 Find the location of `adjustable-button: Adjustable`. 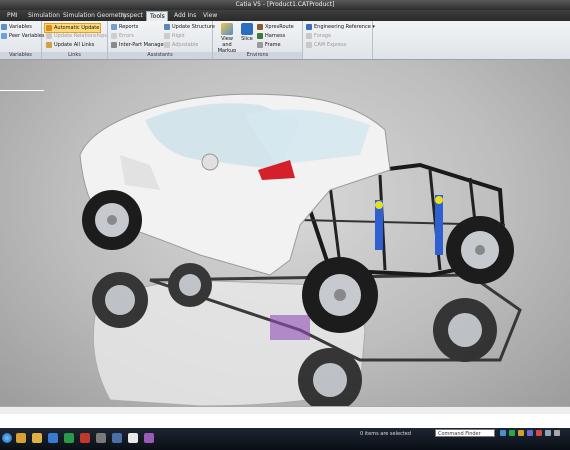

adjustable-button: Adjustable is located at coordinates (181, 45).